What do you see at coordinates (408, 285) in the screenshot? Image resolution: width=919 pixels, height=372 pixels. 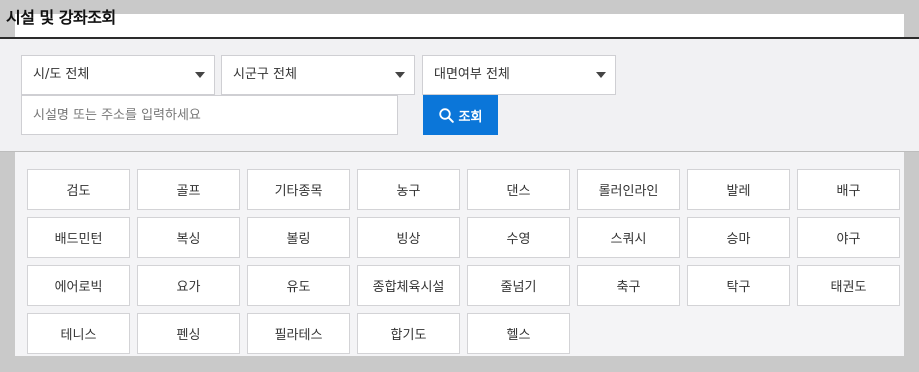 I see `category-button: 종합체육시설` at bounding box center [408, 285].